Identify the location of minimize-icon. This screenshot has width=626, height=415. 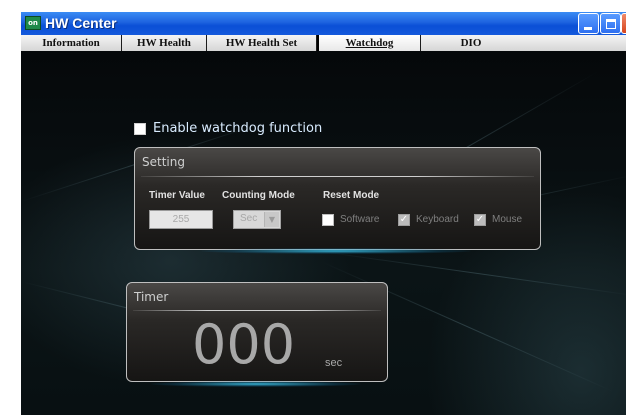
(588, 28).